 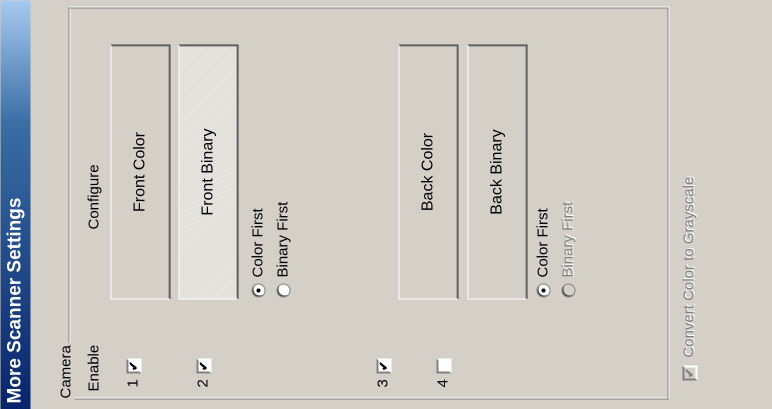 I want to click on enable-header: Enable, so click(x=93, y=367).